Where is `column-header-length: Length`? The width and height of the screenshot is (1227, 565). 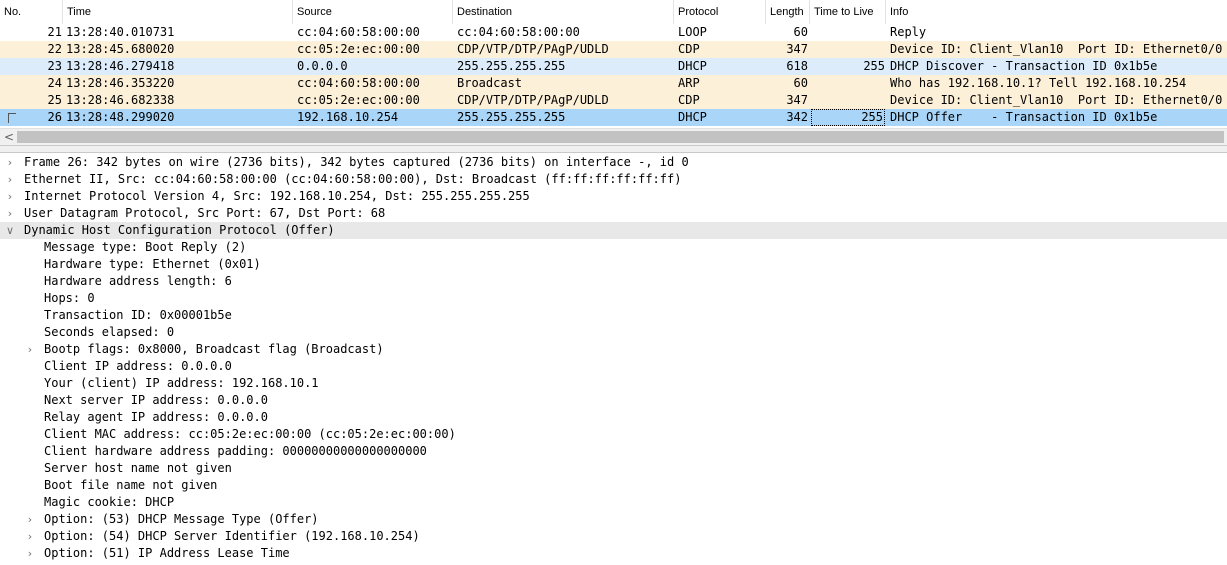 column-header-length: Length is located at coordinates (788, 12).